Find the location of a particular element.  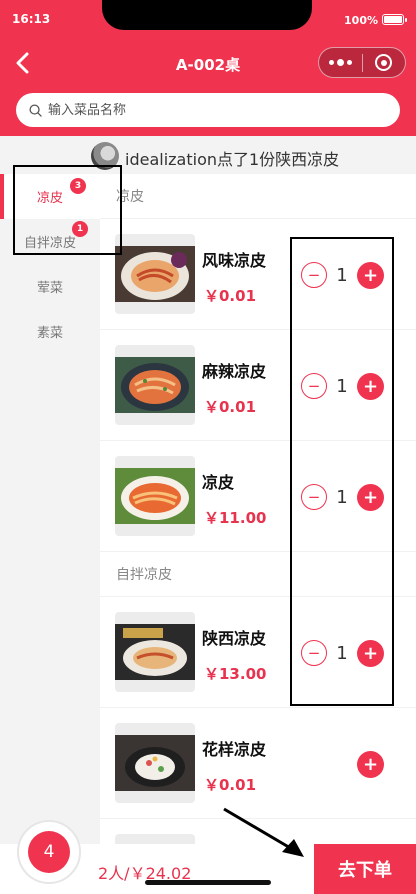

cart-button: 4 is located at coordinates (49, 852).